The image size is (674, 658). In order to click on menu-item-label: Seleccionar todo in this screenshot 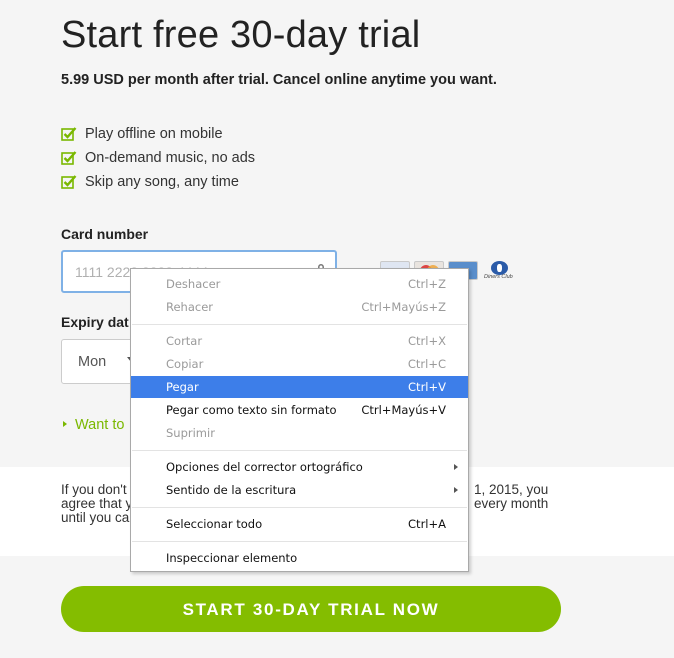, I will do `click(214, 524)`.